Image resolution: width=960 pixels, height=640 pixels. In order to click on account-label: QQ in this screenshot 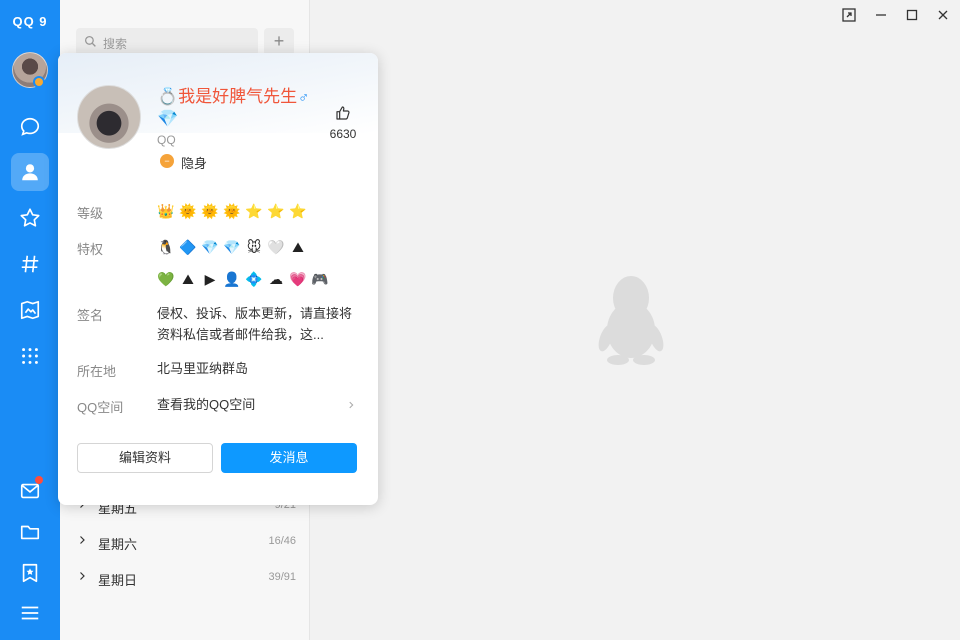, I will do `click(166, 140)`.